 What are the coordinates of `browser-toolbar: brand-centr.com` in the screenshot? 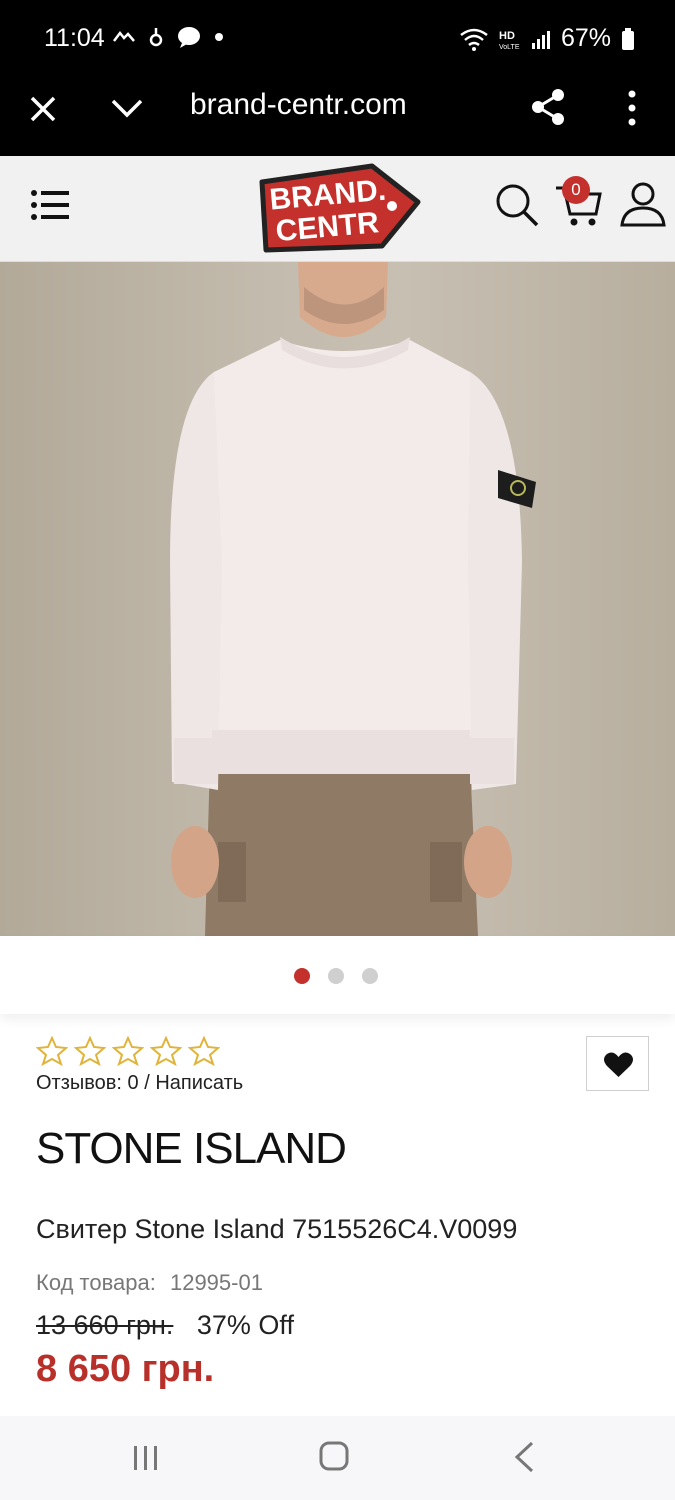 It's located at (337, 117).